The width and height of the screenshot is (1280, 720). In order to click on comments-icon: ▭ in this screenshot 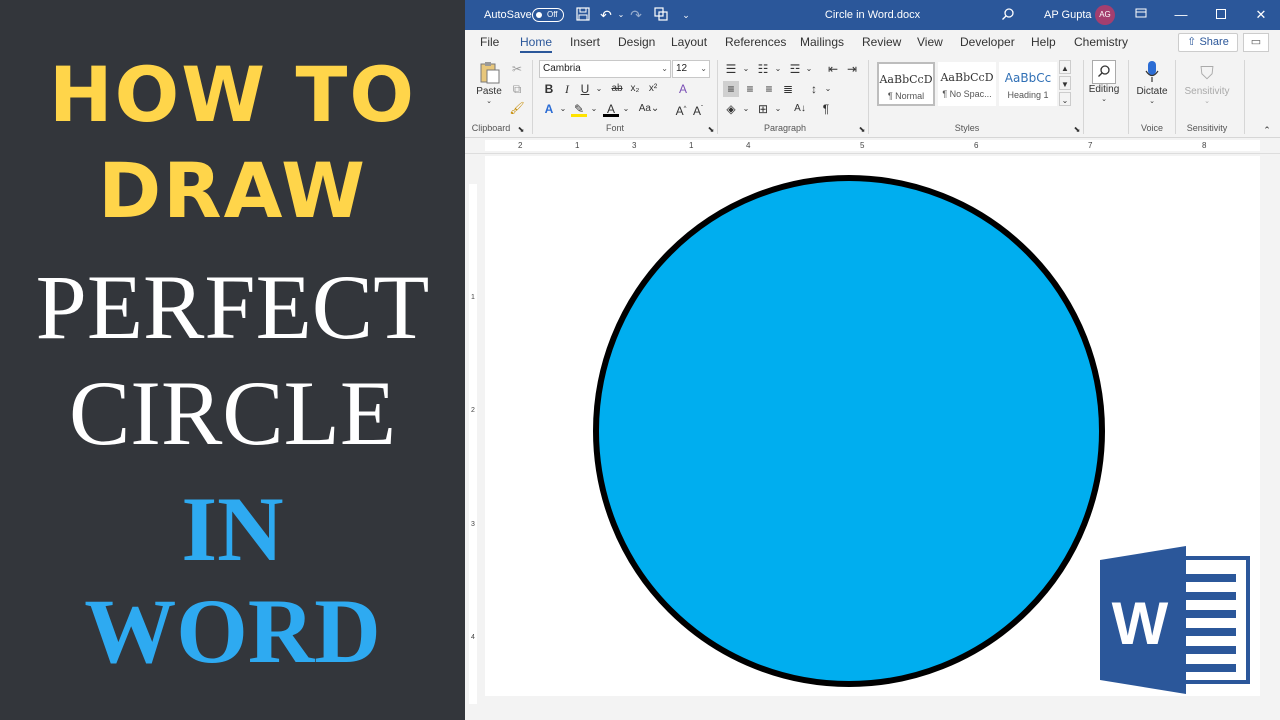, I will do `click(1256, 42)`.